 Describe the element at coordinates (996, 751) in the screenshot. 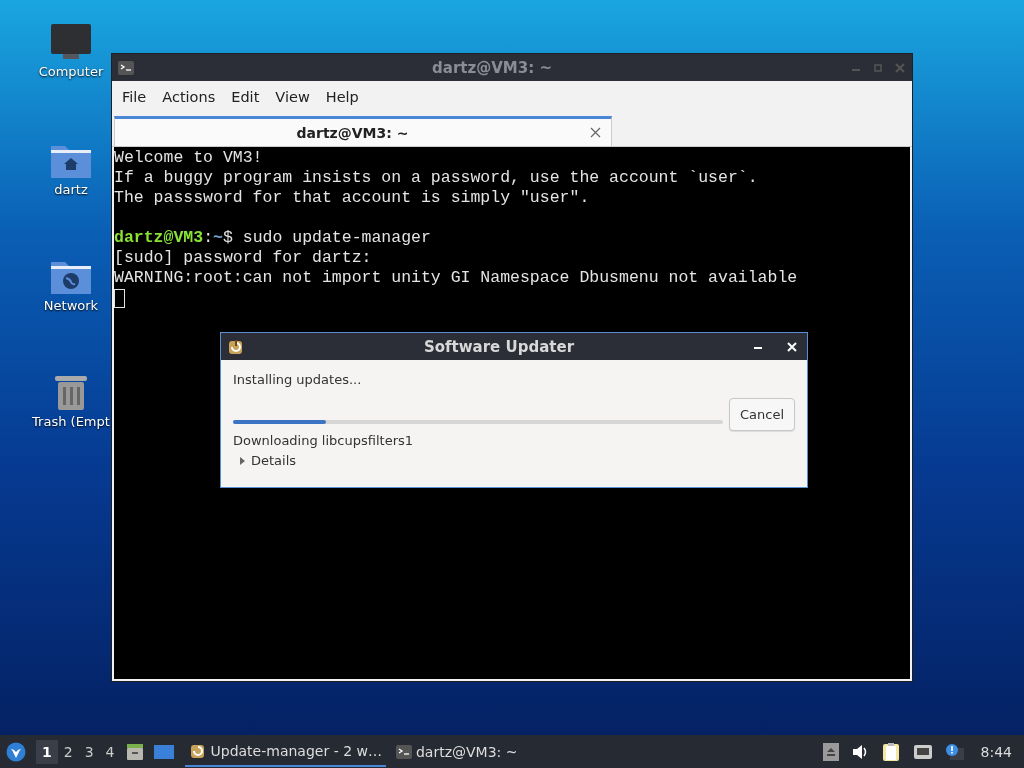

I see `clock: 8:44` at that location.